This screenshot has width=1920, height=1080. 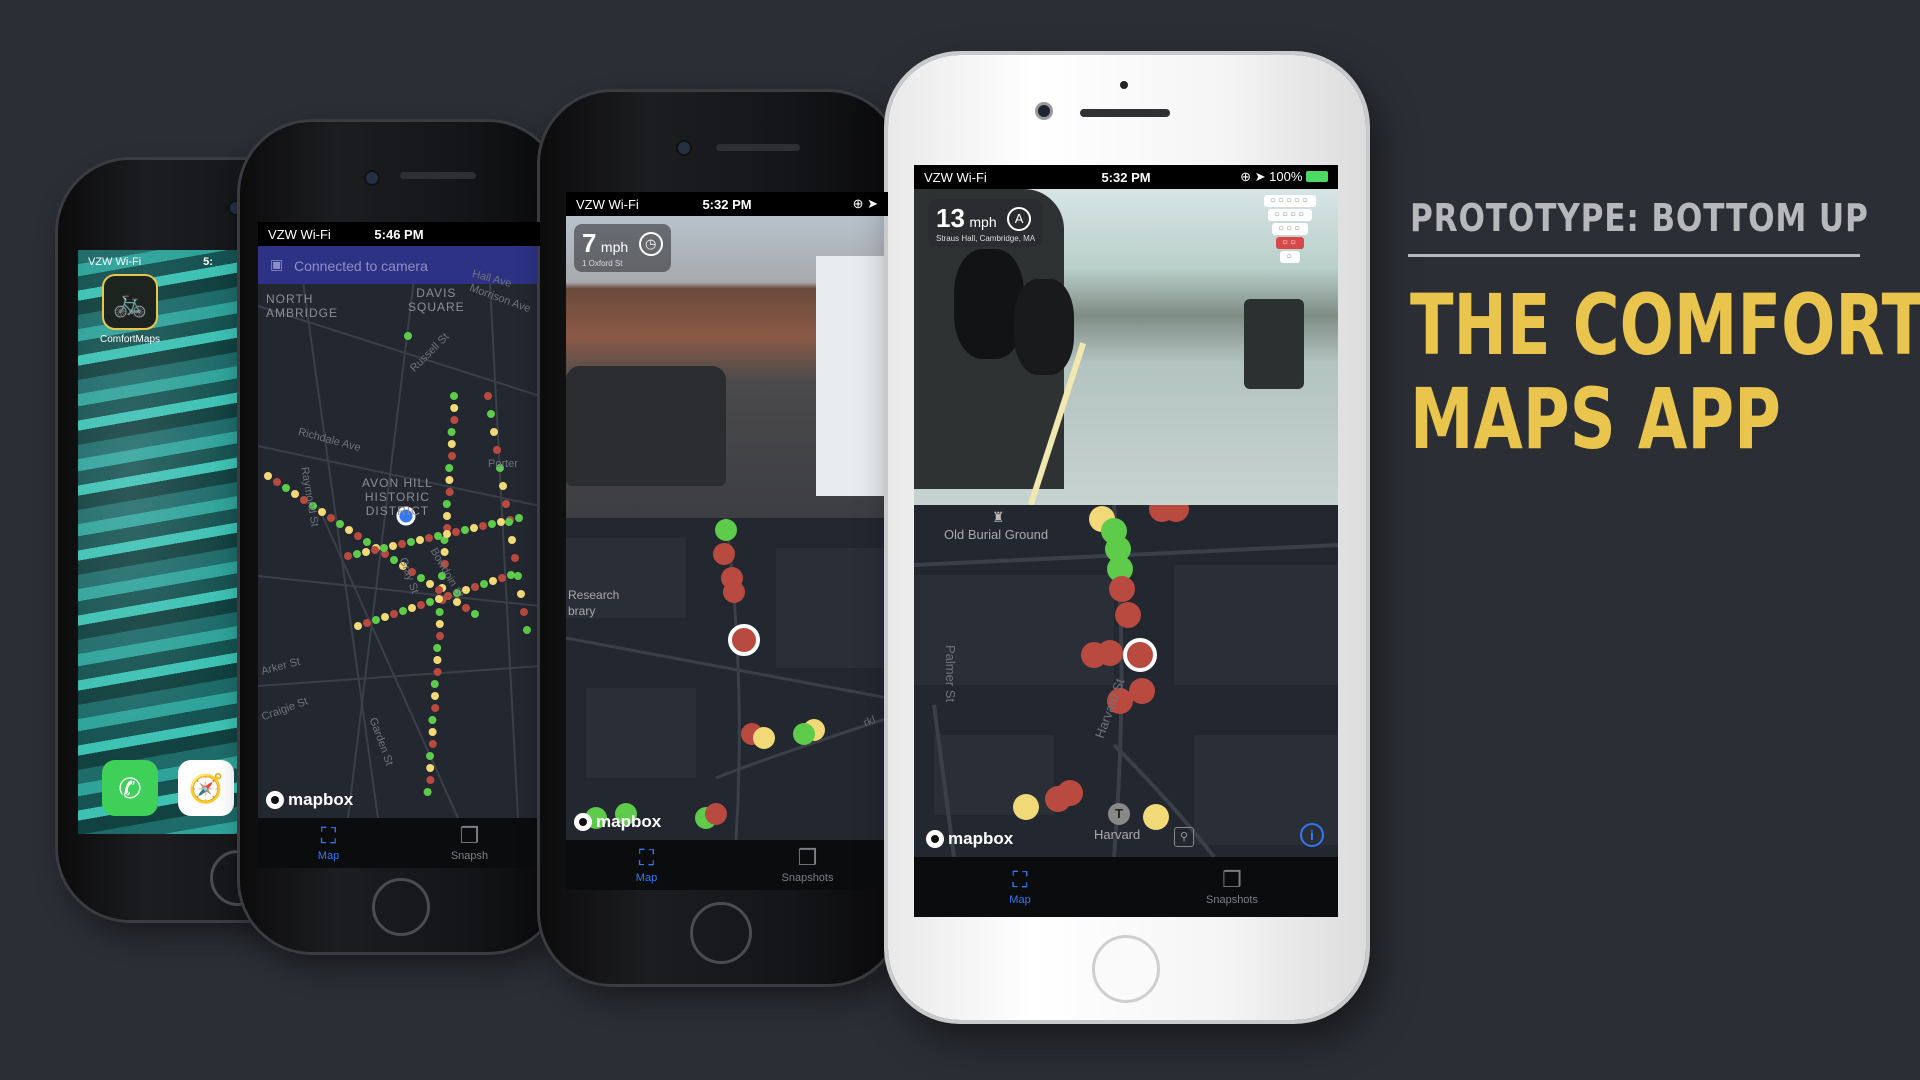 I want to click on place-label: brary, so click(x=582, y=611).